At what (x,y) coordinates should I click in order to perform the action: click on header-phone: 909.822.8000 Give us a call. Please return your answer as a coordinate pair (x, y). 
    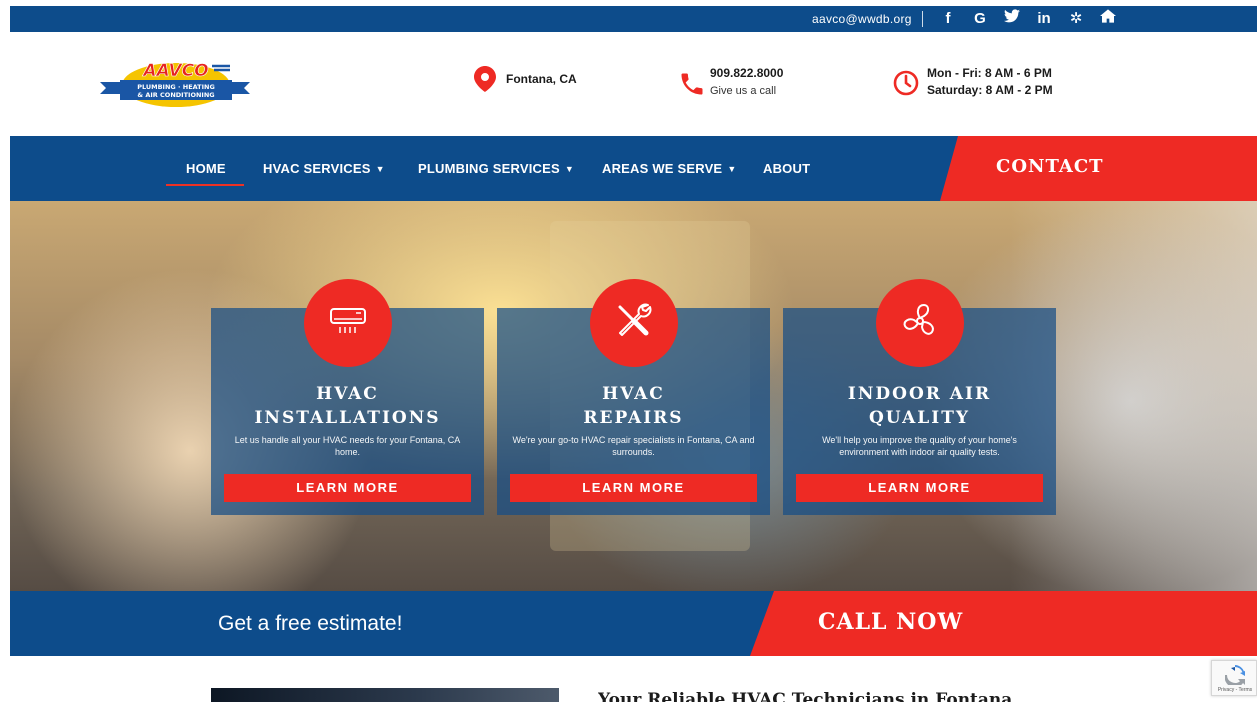
    Looking at the image, I should click on (730, 84).